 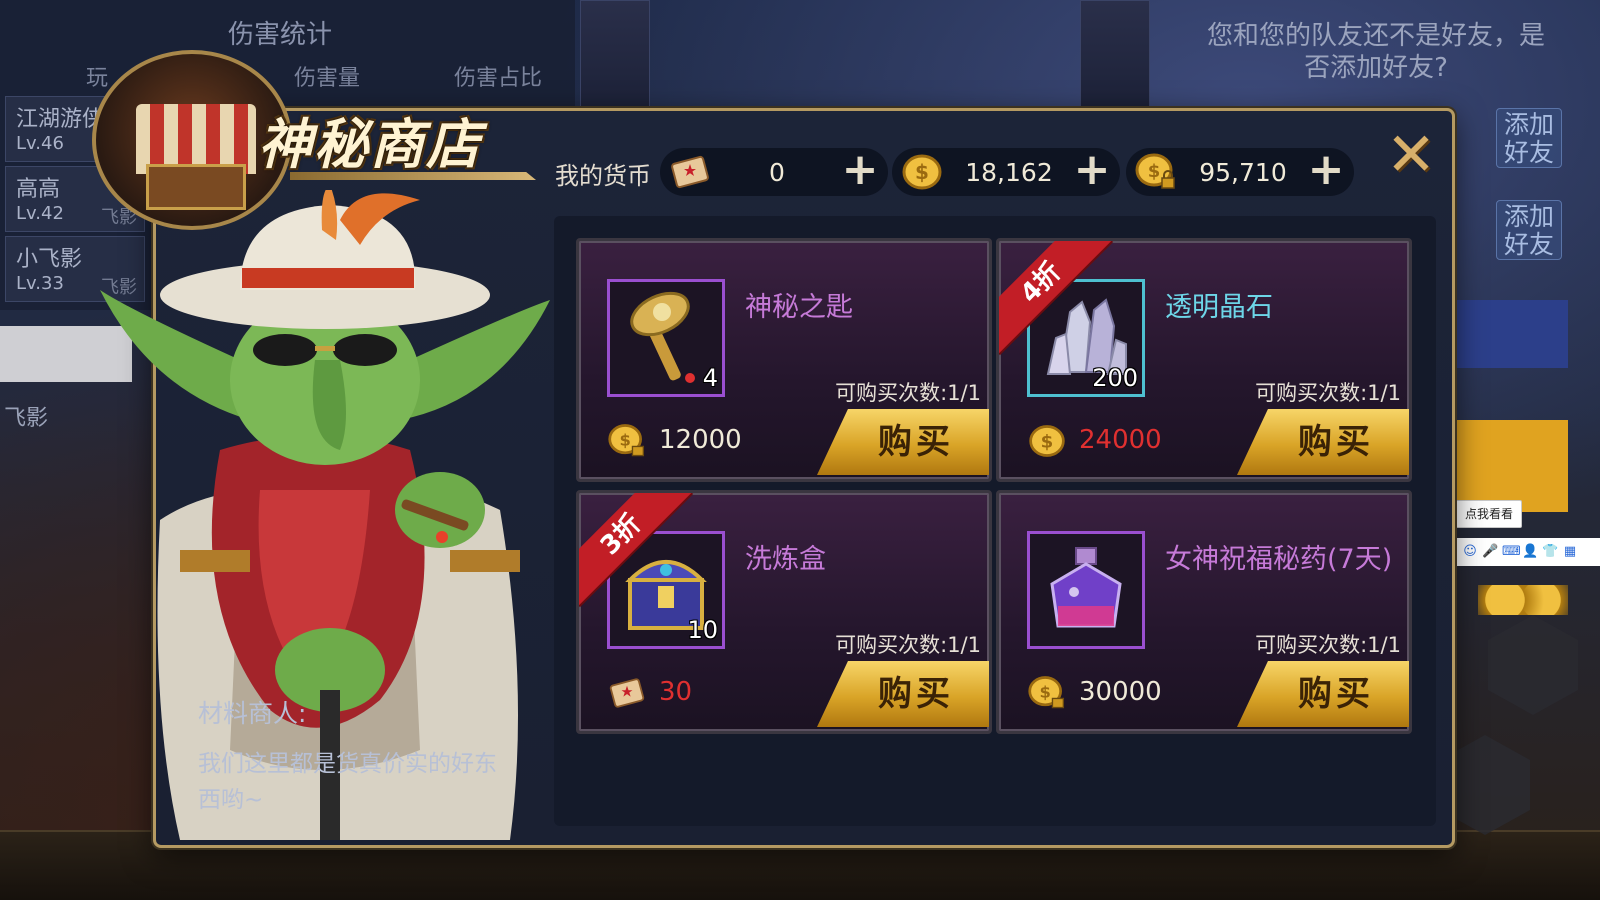 I want to click on merchant-speech: 我们这里都是货真价实的好东西哟~, so click(x=347, y=782).